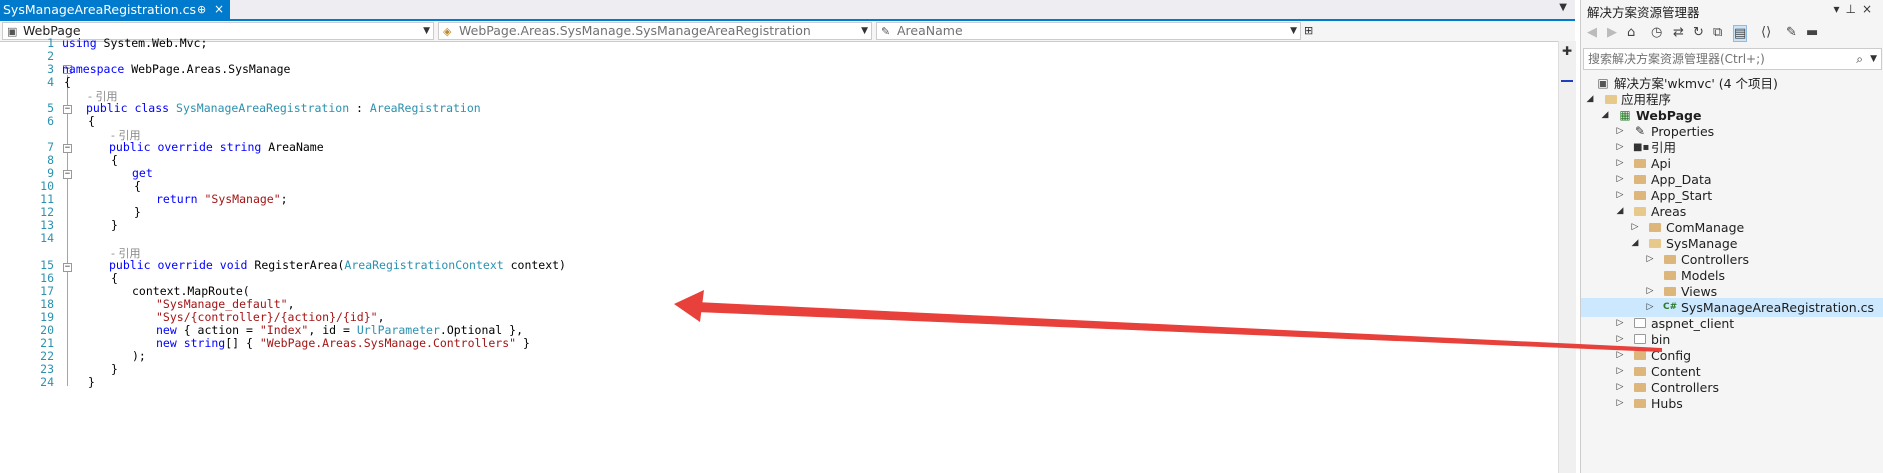  Describe the element at coordinates (216, 147) in the screenshot. I see `code-line-7: public override string AreaName` at that location.